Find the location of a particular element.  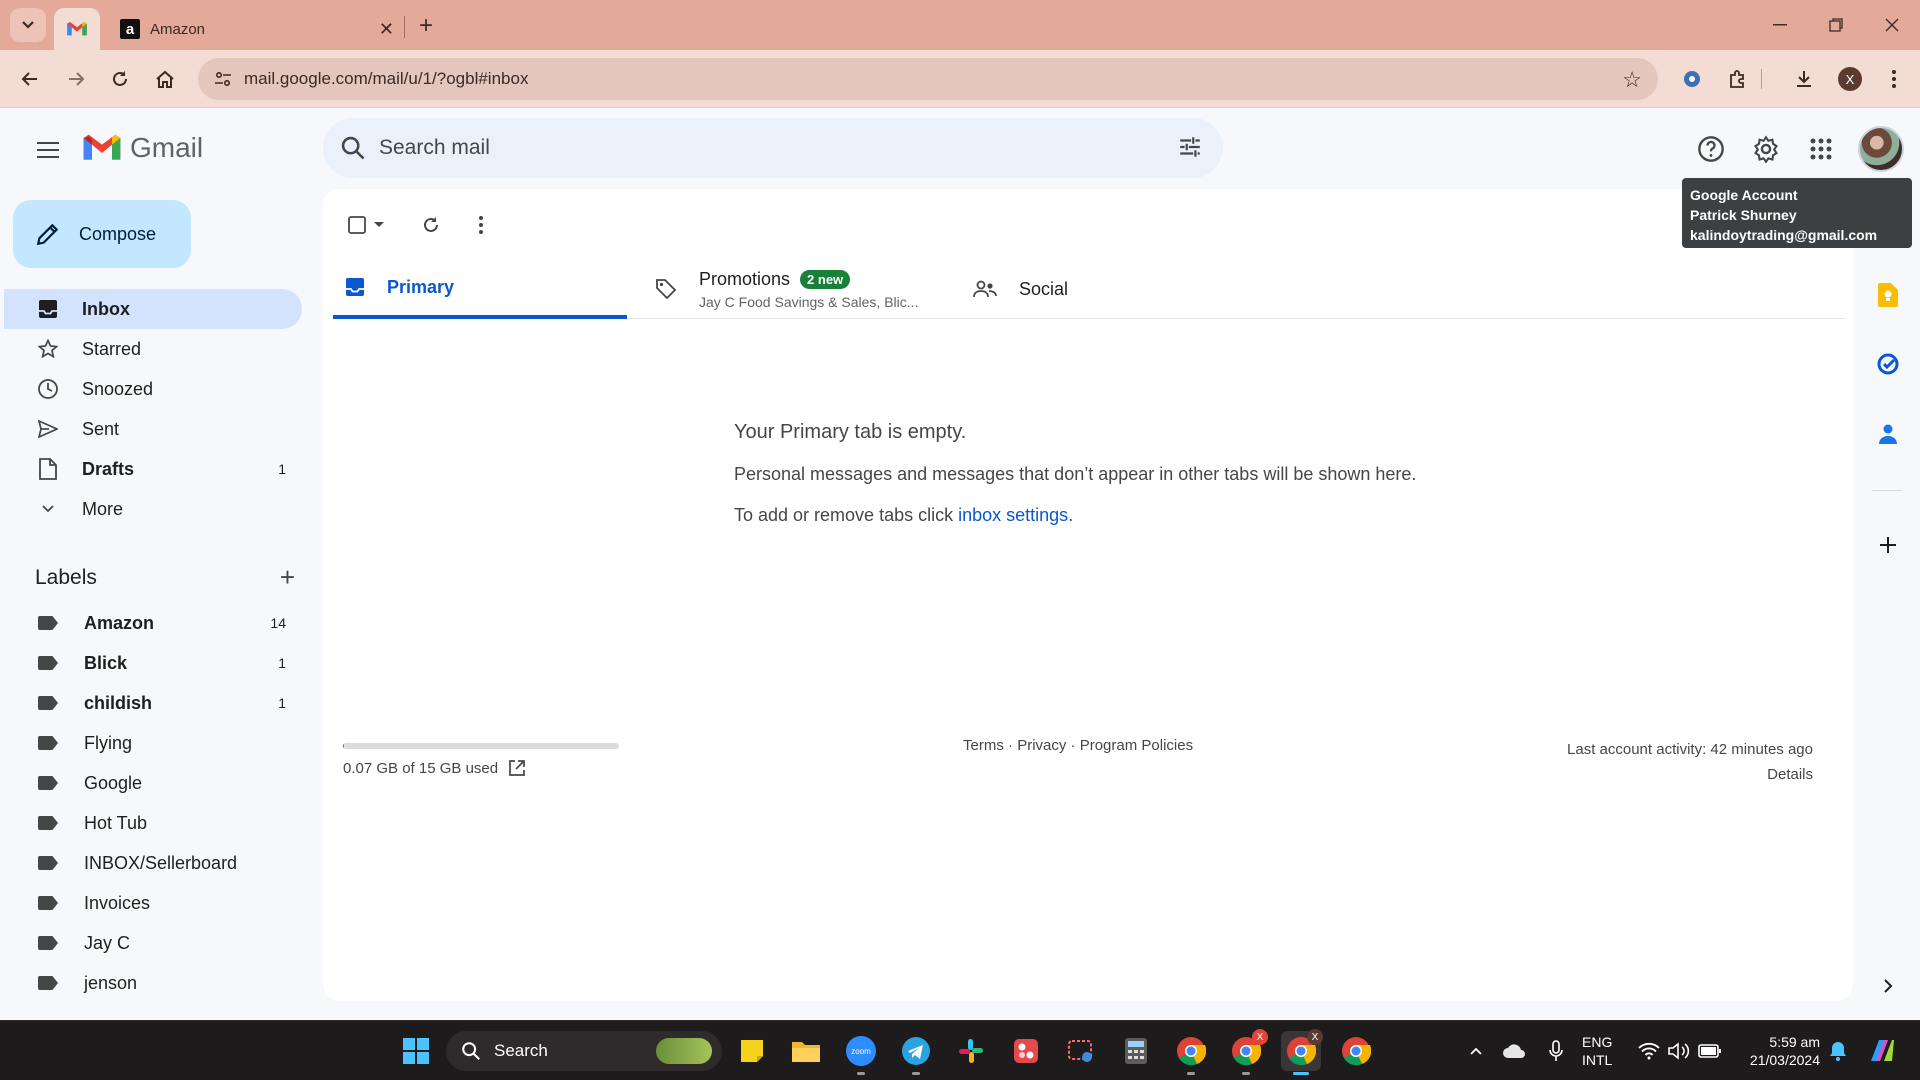

chrome-menu-icon is located at coordinates (1894, 79).